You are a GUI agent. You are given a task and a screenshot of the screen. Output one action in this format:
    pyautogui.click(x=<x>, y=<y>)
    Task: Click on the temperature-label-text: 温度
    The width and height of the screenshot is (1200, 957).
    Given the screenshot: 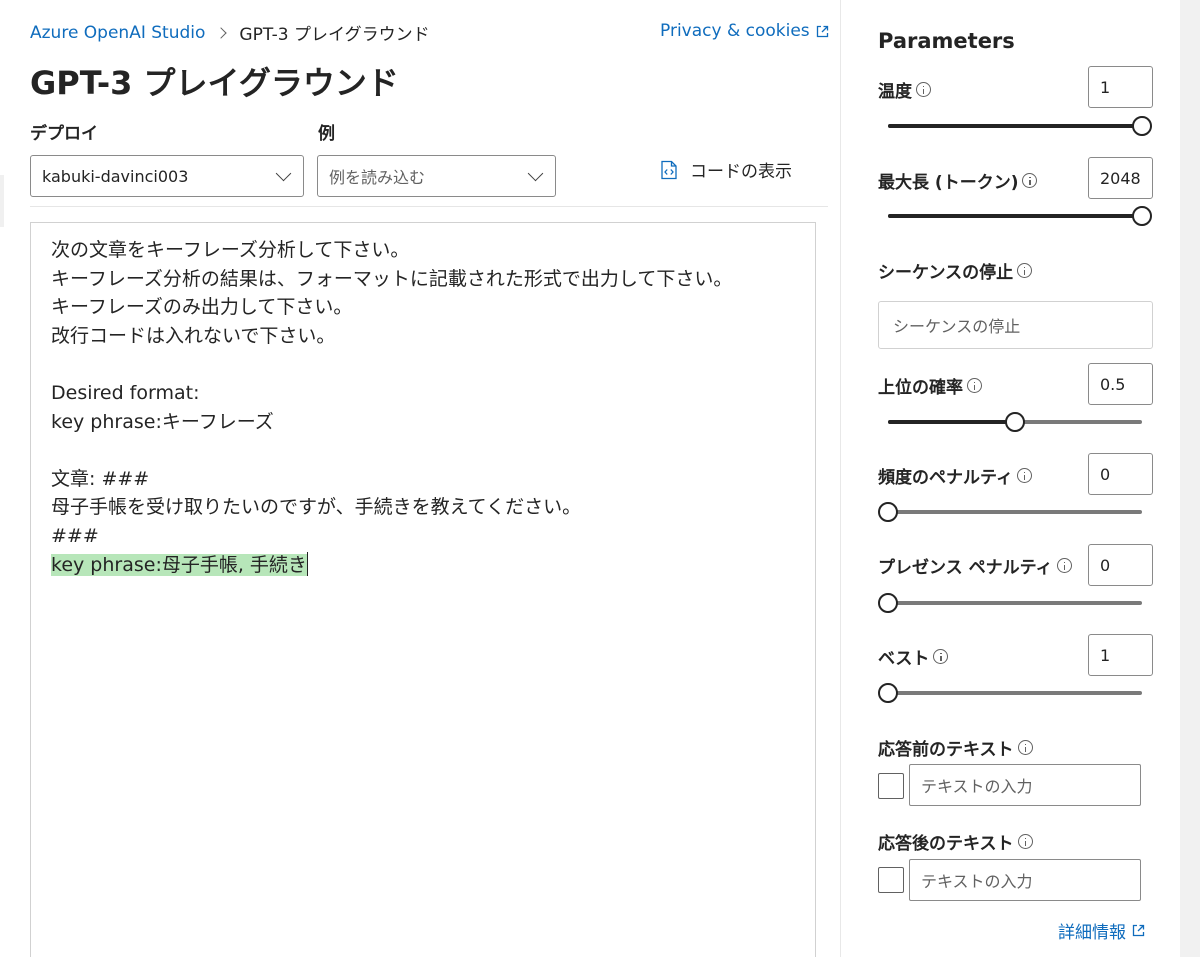 What is the action you would take?
    pyautogui.click(x=895, y=92)
    